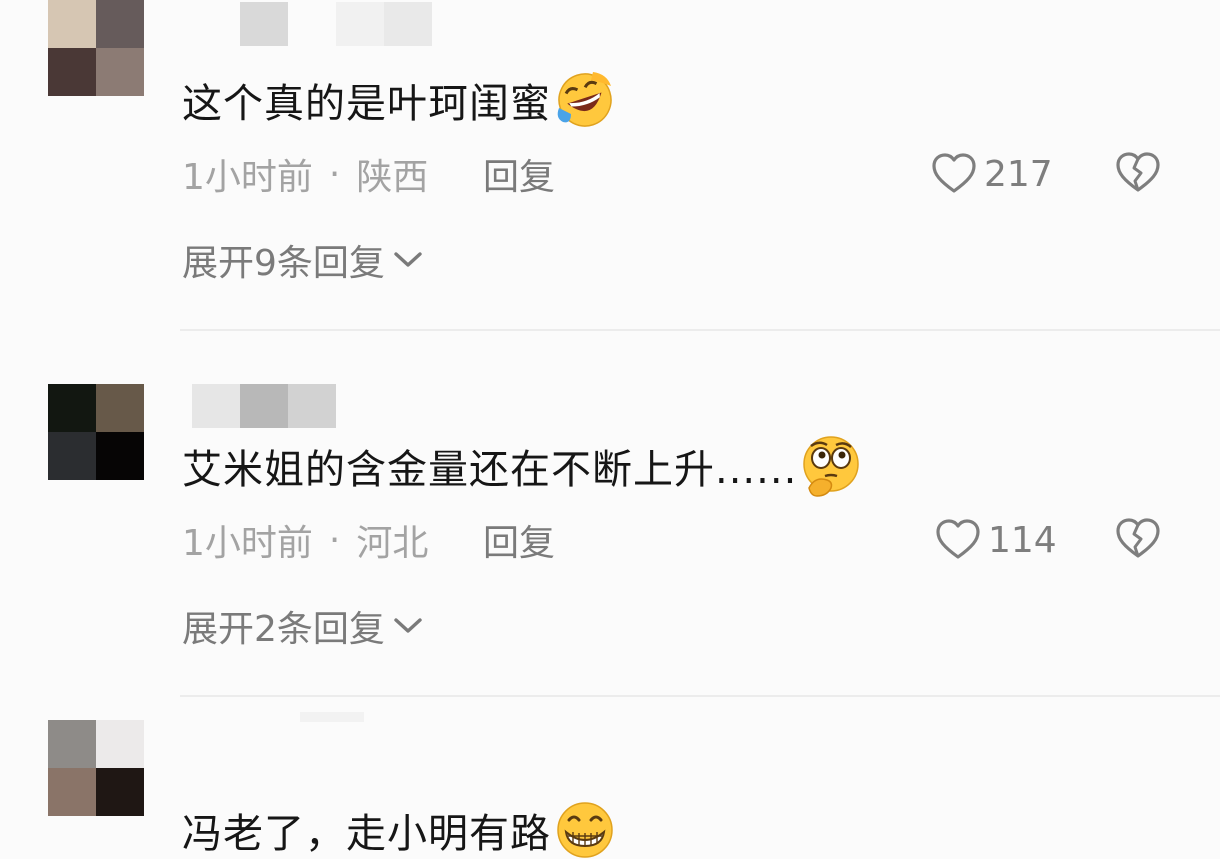 This screenshot has width=1220, height=859. What do you see at coordinates (831, 466) in the screenshot?
I see `thinking-eyes-emoji` at bounding box center [831, 466].